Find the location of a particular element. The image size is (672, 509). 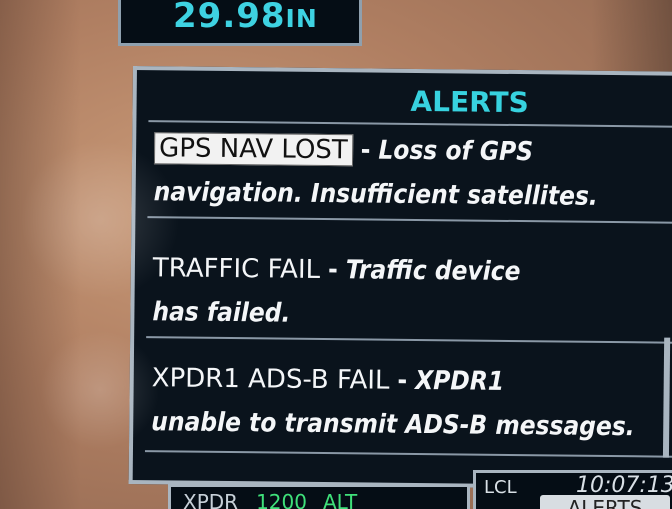

alerts-scrollbar is located at coordinates (666, 397).